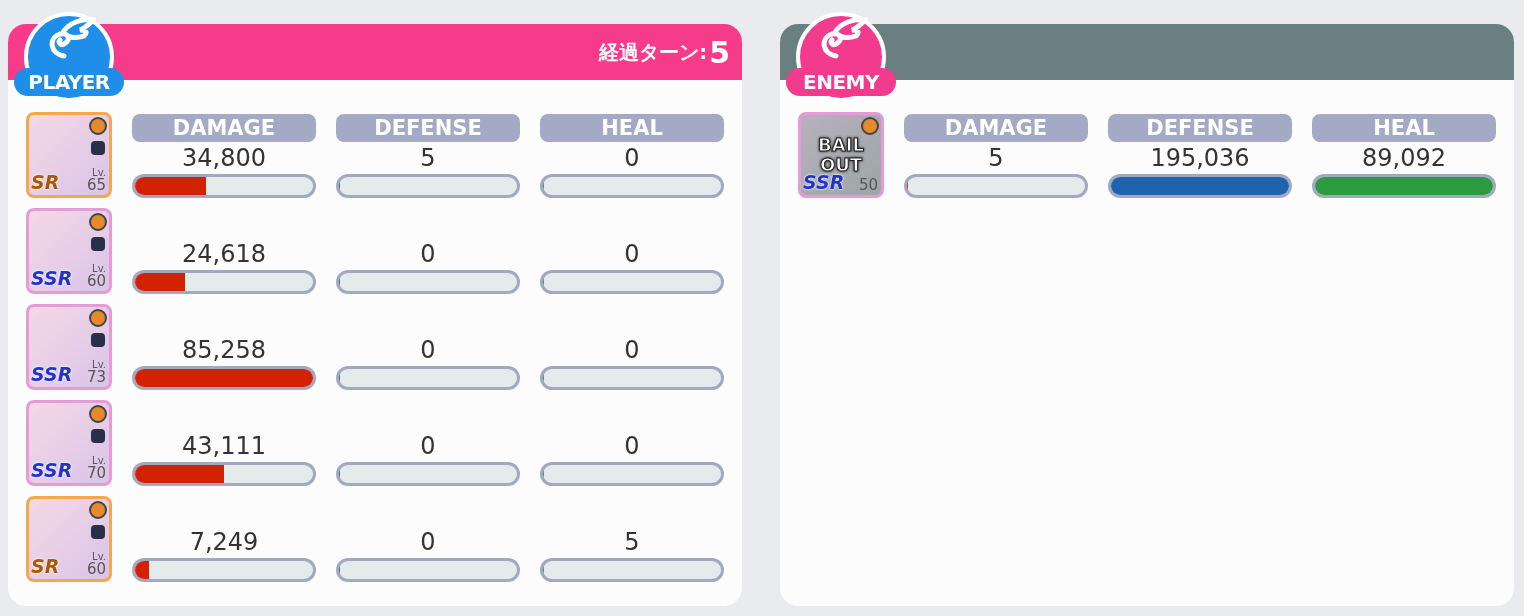 This screenshot has width=1524, height=616. I want to click on side-label: ENEMY, so click(841, 82).